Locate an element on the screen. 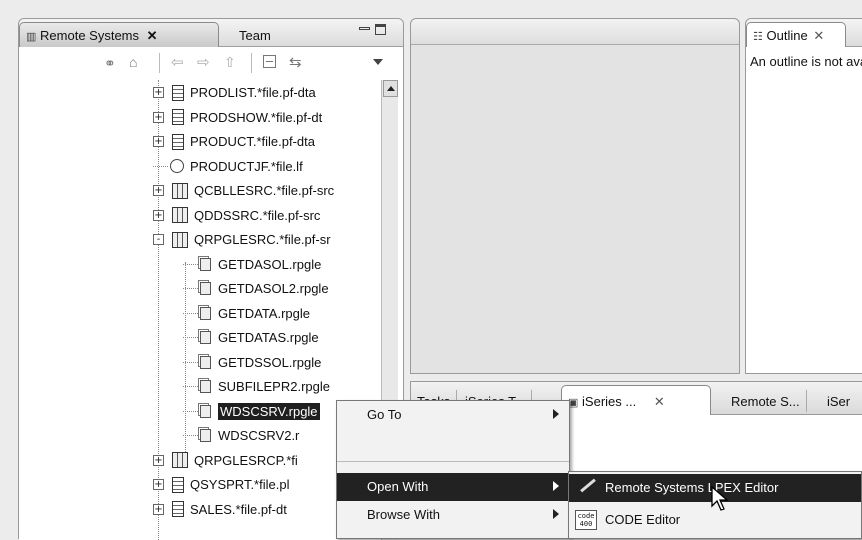 The image size is (862, 540). menu-item-browse-with: Browse With is located at coordinates (453, 515).